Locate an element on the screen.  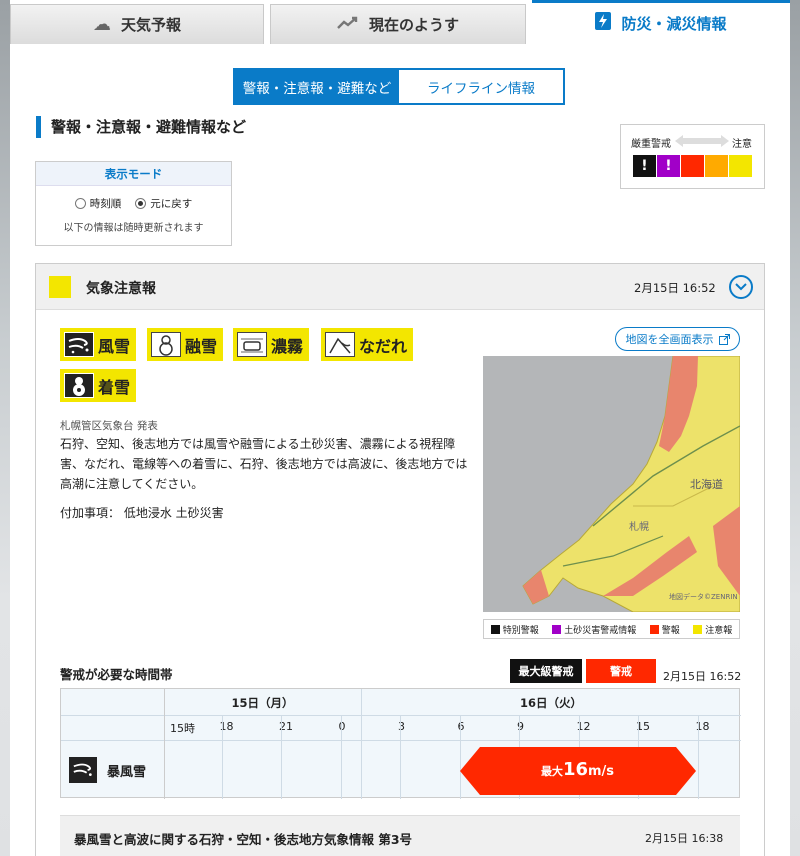
timeline-datetime: 2月15日 16:52 is located at coordinates (702, 676).